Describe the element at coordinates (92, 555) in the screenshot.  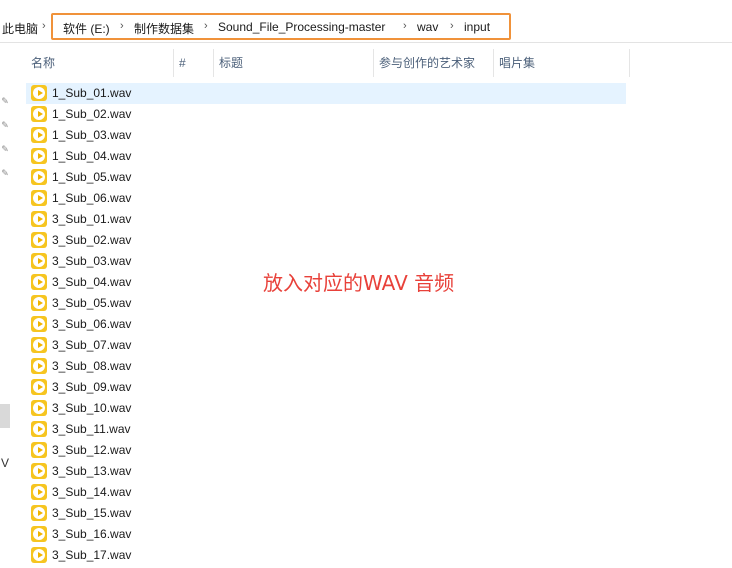
I see `file-name: 3_Sub_17.wav` at that location.